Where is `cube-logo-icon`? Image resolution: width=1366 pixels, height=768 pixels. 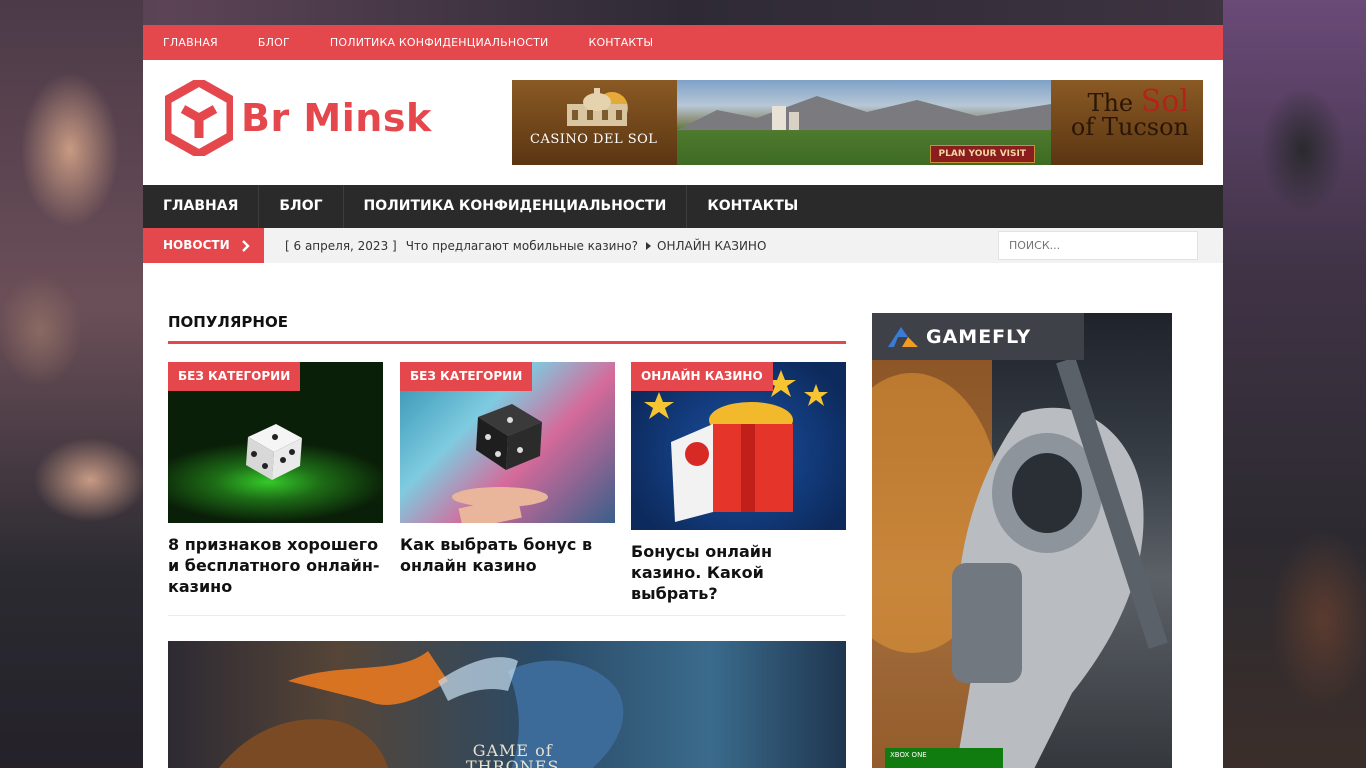
cube-logo-icon is located at coordinates (199, 118).